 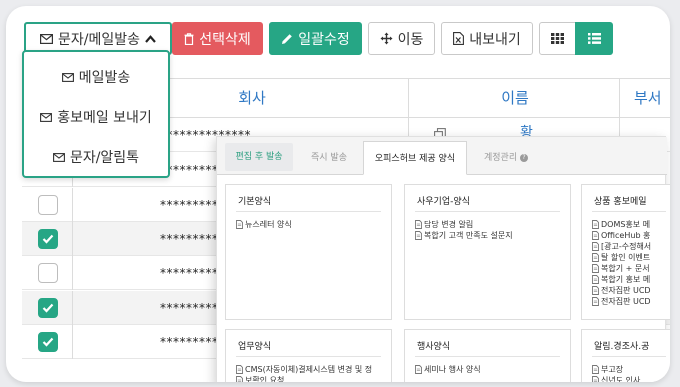 I want to click on template-item-label: DOMS홍보 메, so click(x=626, y=224).